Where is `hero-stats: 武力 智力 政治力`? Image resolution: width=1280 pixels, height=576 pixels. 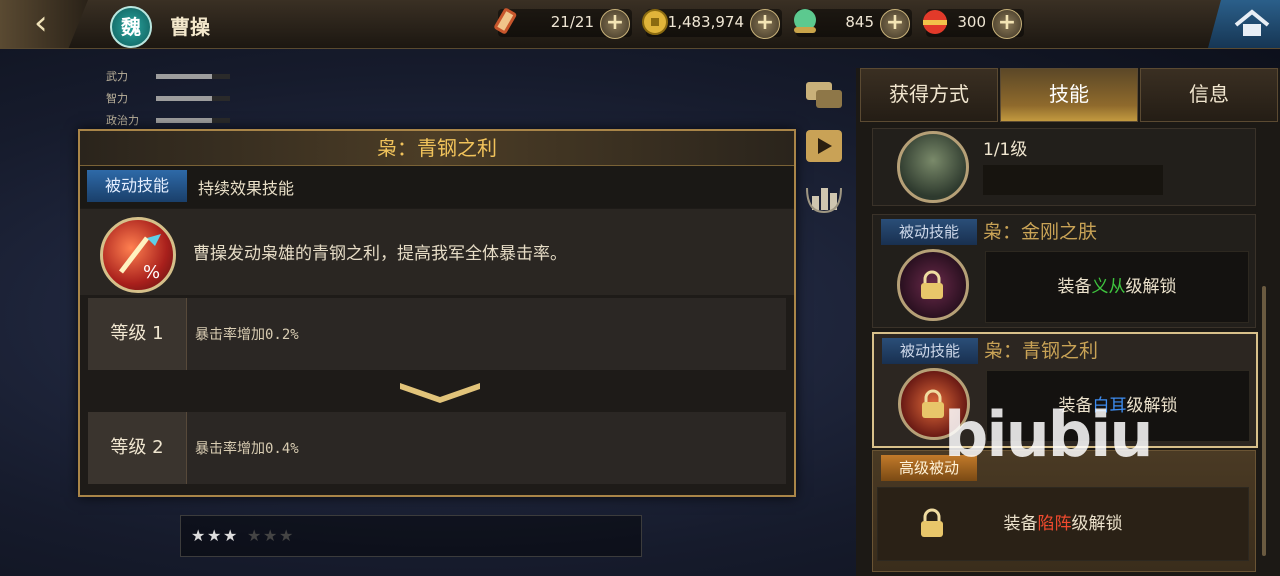 hero-stats: 武力 智力 政治力 is located at coordinates (168, 101).